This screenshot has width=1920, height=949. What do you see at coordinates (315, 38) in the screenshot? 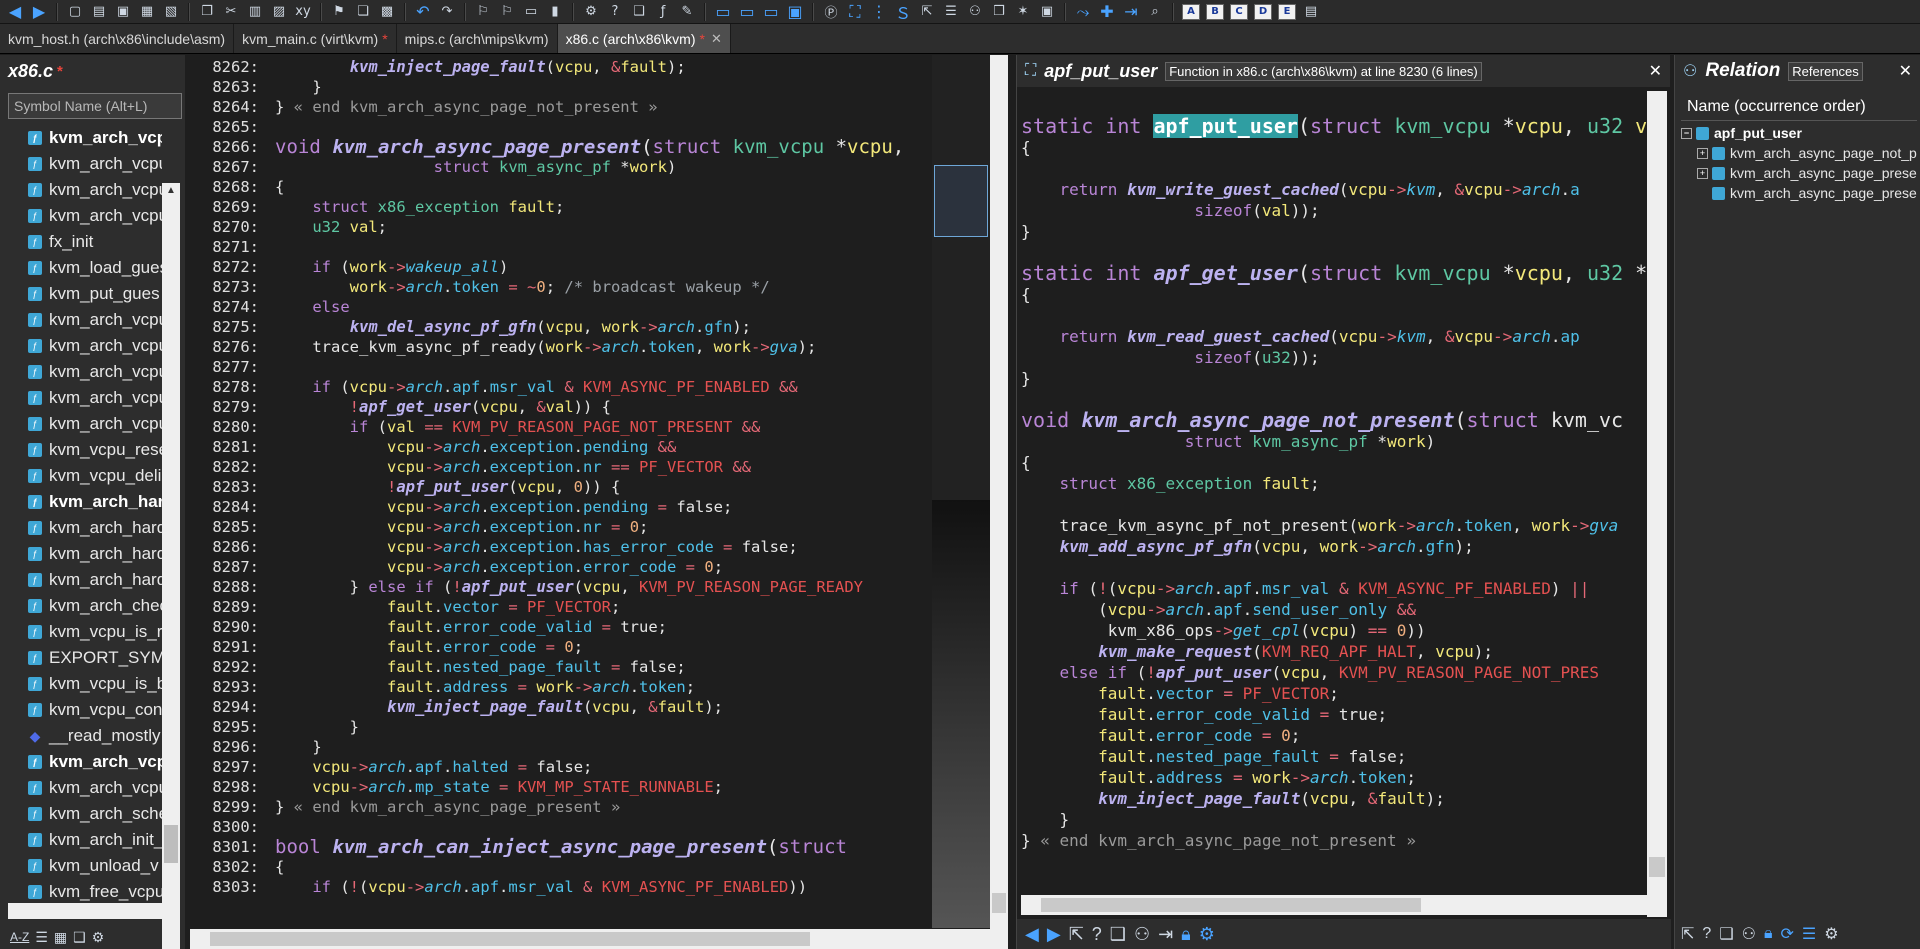
I see `tab-kvm-main-c: kvm_main.c (virt\kvm) *` at bounding box center [315, 38].